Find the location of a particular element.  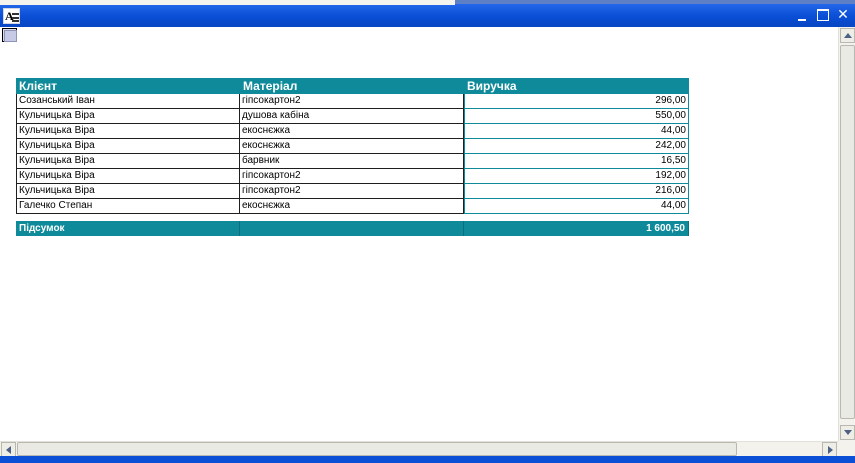

scroll-up-icon is located at coordinates (847, 35).